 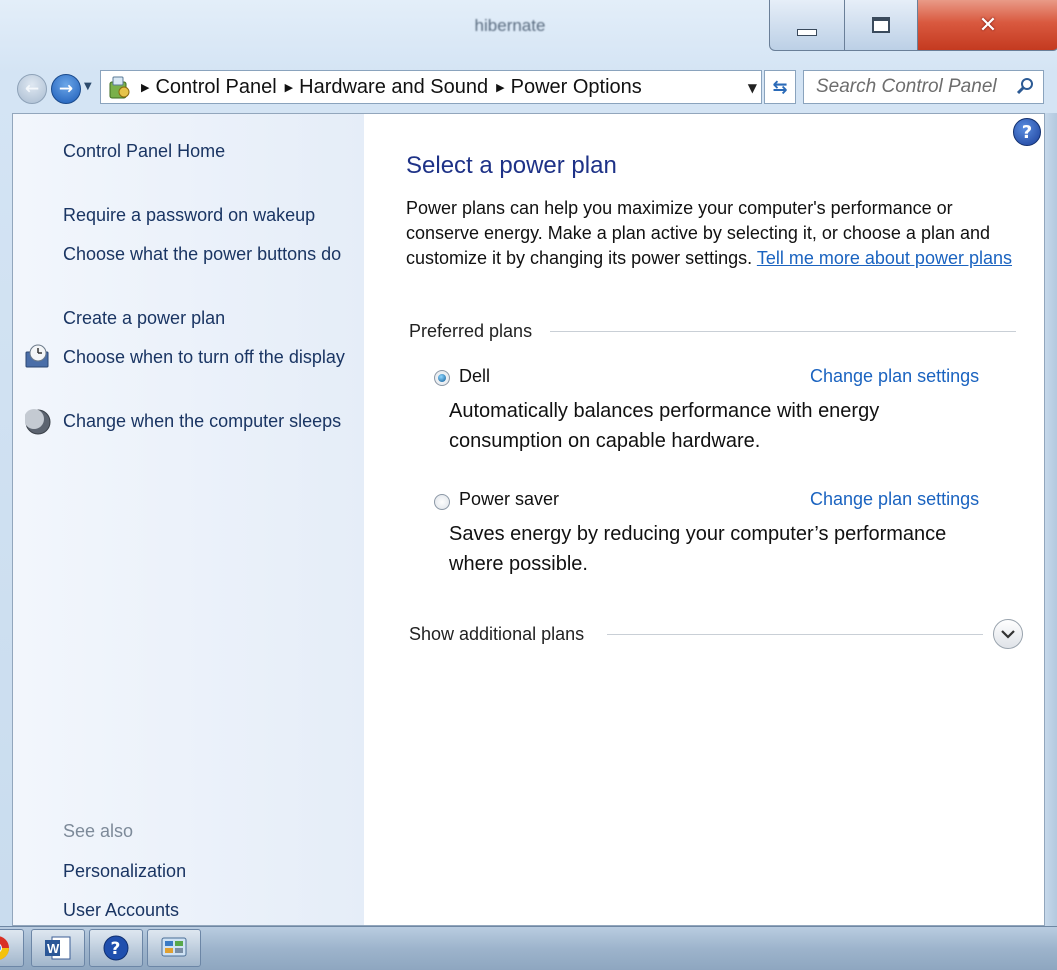 What do you see at coordinates (66, 89) in the screenshot?
I see `forward-button: →` at bounding box center [66, 89].